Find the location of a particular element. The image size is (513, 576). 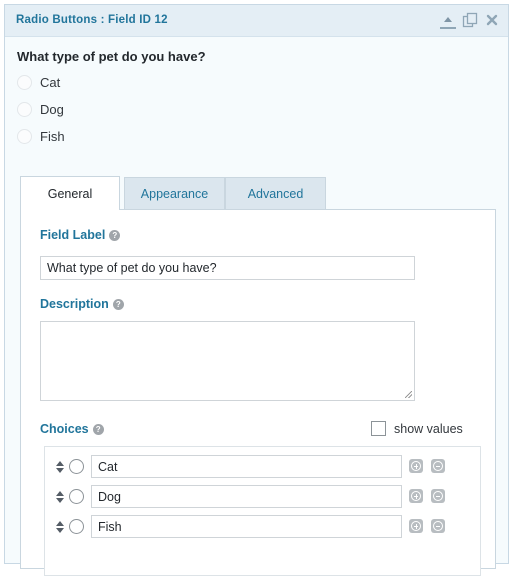

choice-row: Fish is located at coordinates (262, 527).